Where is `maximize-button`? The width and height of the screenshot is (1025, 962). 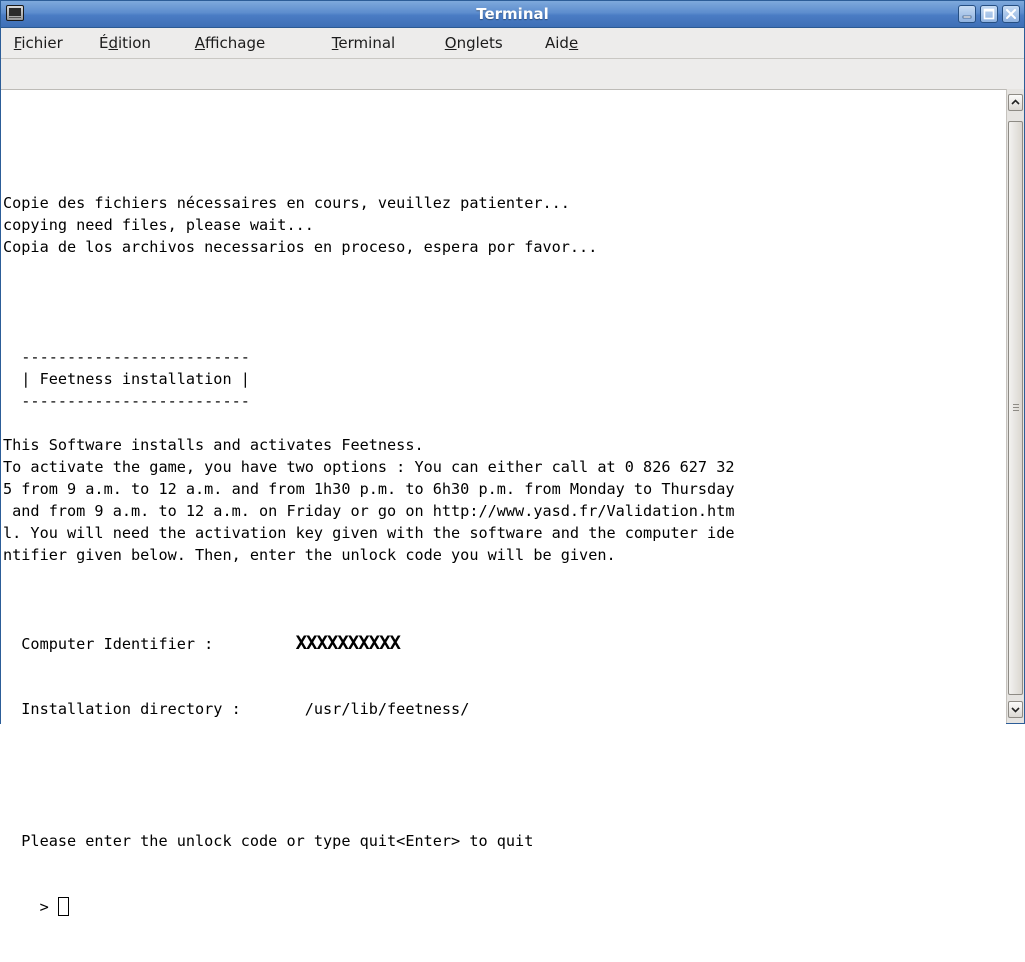
maximize-button is located at coordinates (989, 14).